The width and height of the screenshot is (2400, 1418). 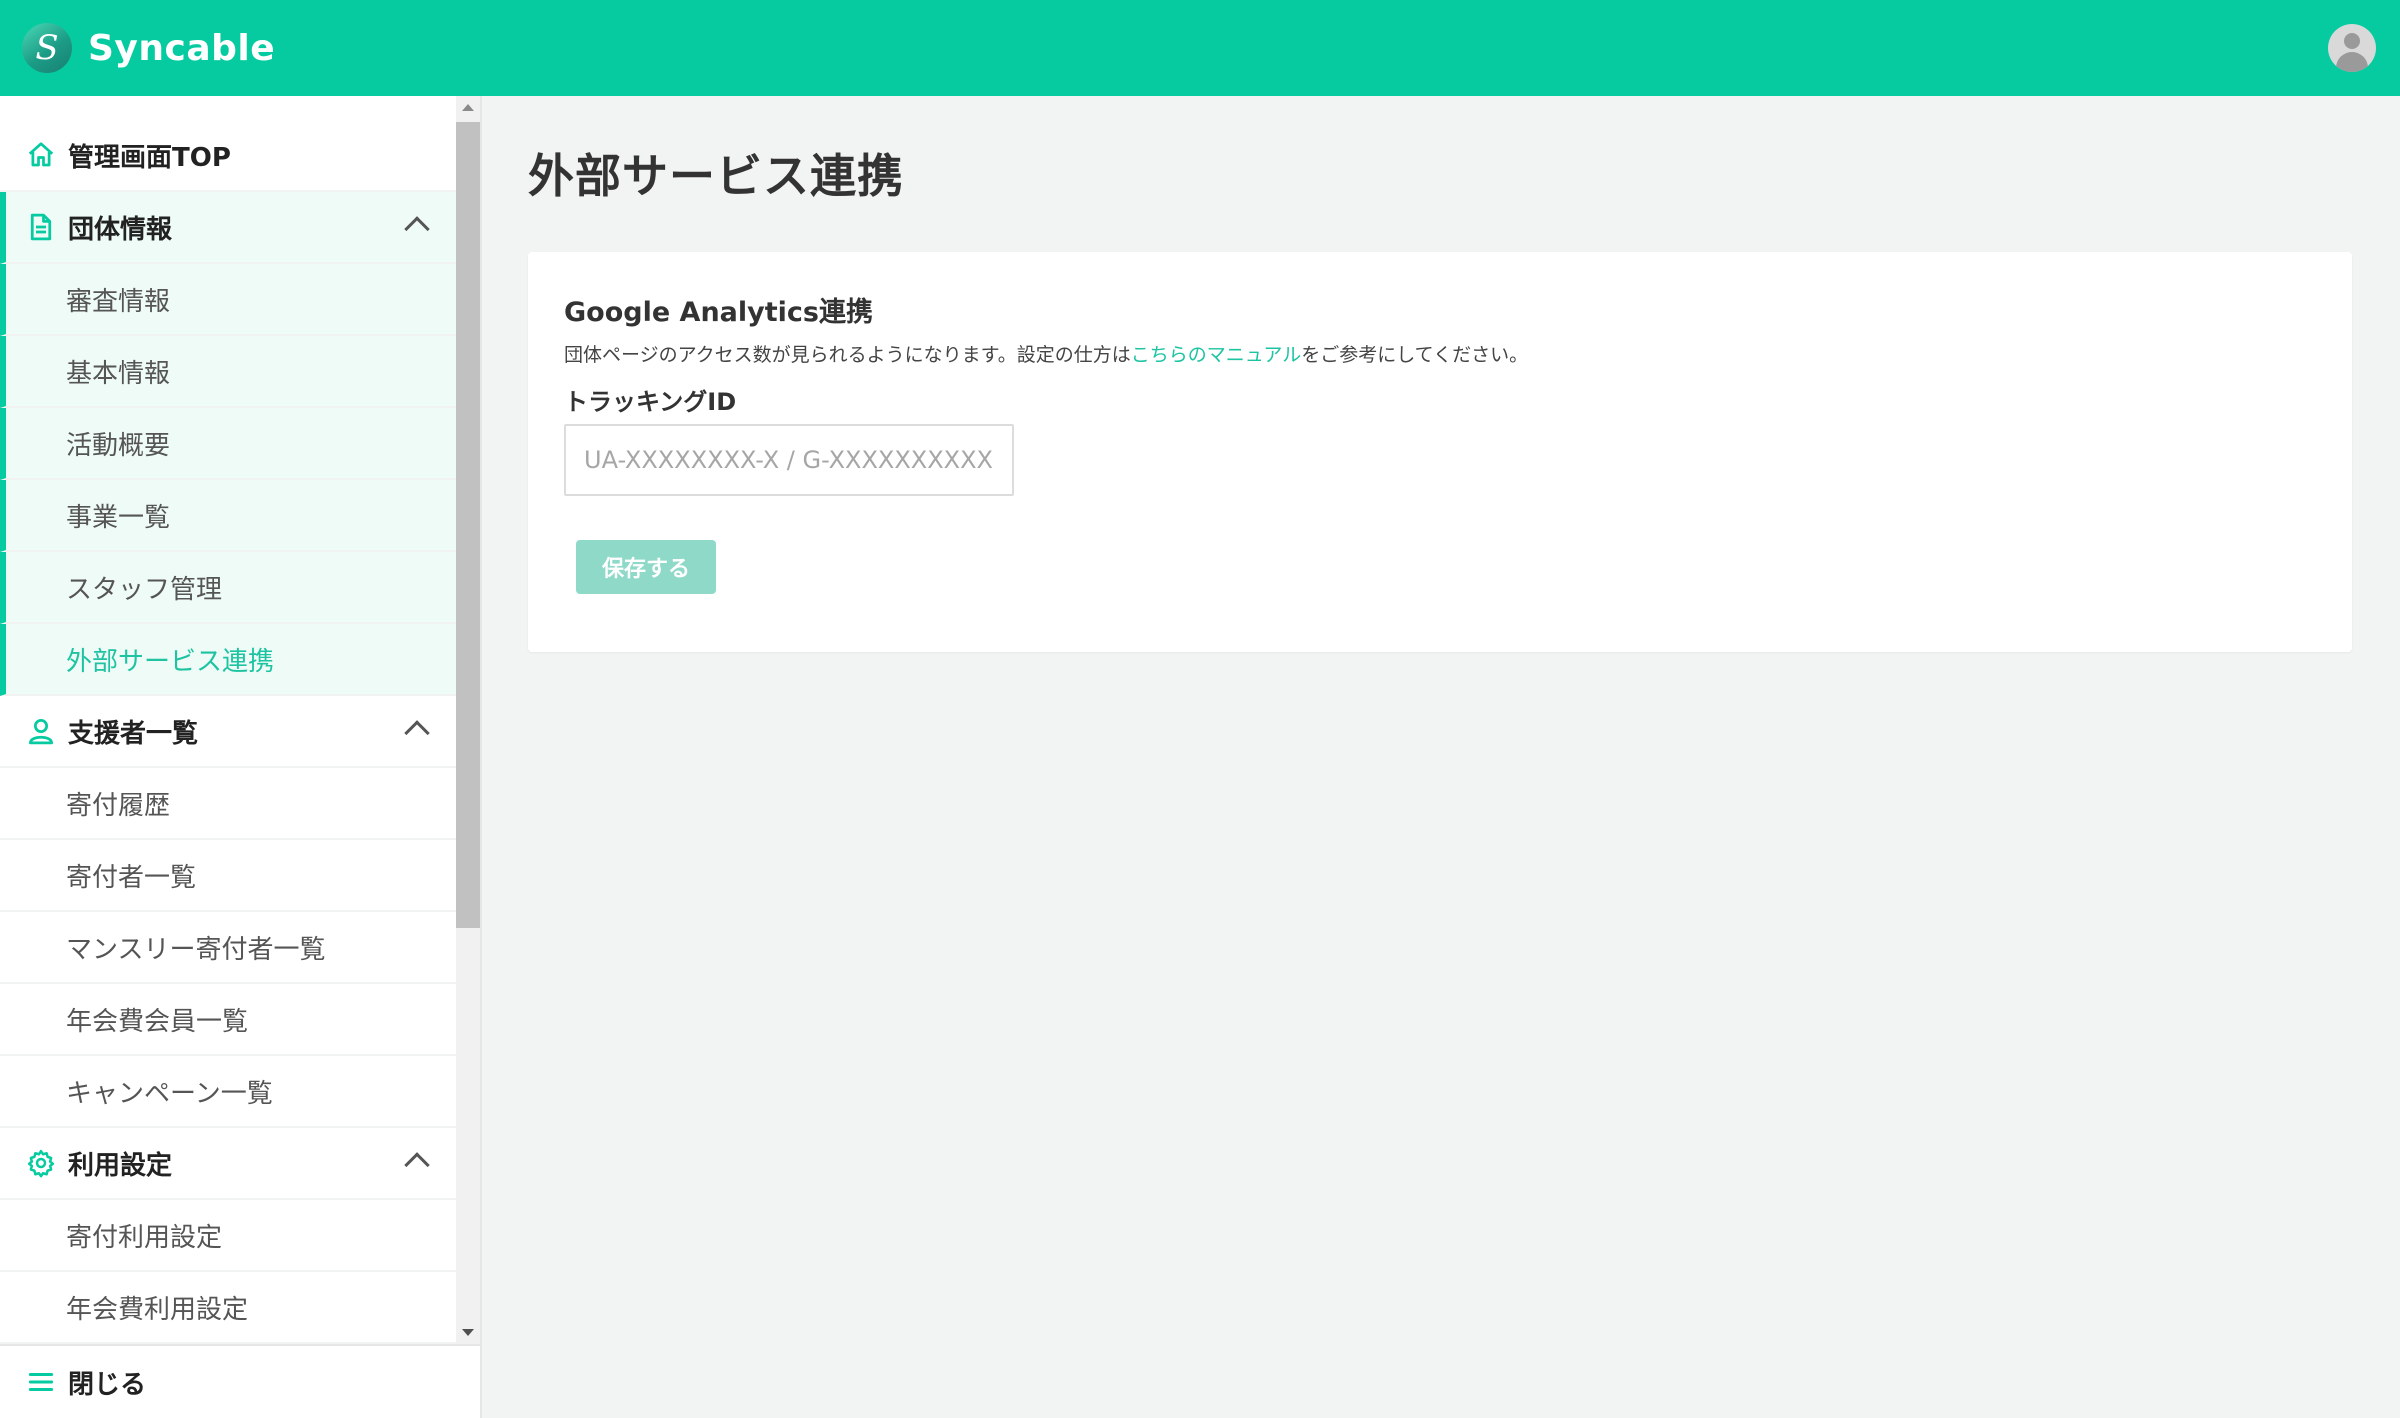 What do you see at coordinates (182, 48) in the screenshot?
I see `logo-text: Syncable` at bounding box center [182, 48].